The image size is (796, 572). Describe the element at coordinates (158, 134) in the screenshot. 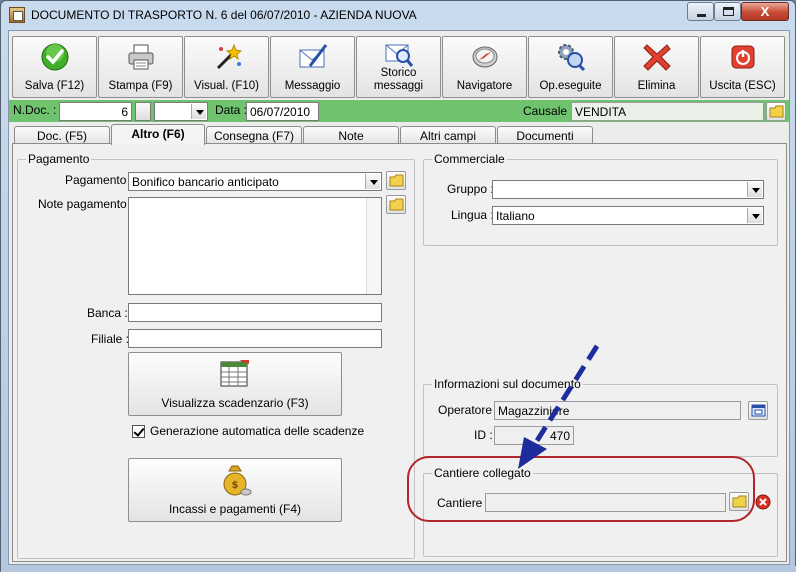

I see `tab-altro: Altro (F6)` at that location.